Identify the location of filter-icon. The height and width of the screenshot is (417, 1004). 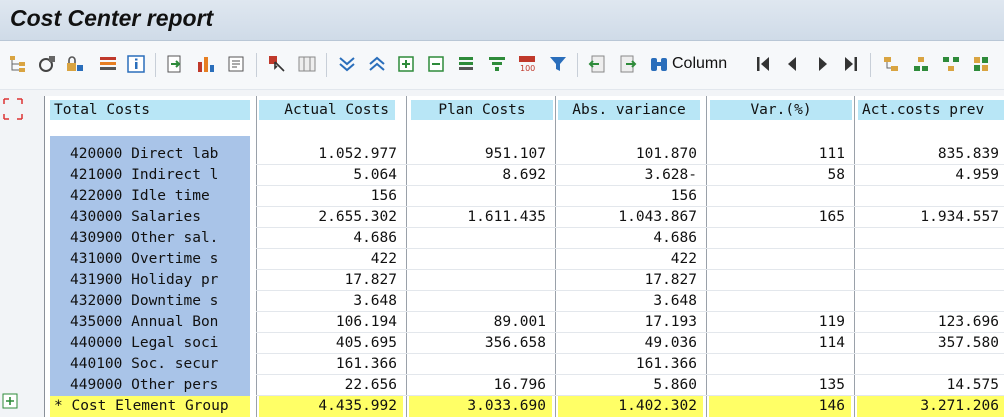
(497, 64).